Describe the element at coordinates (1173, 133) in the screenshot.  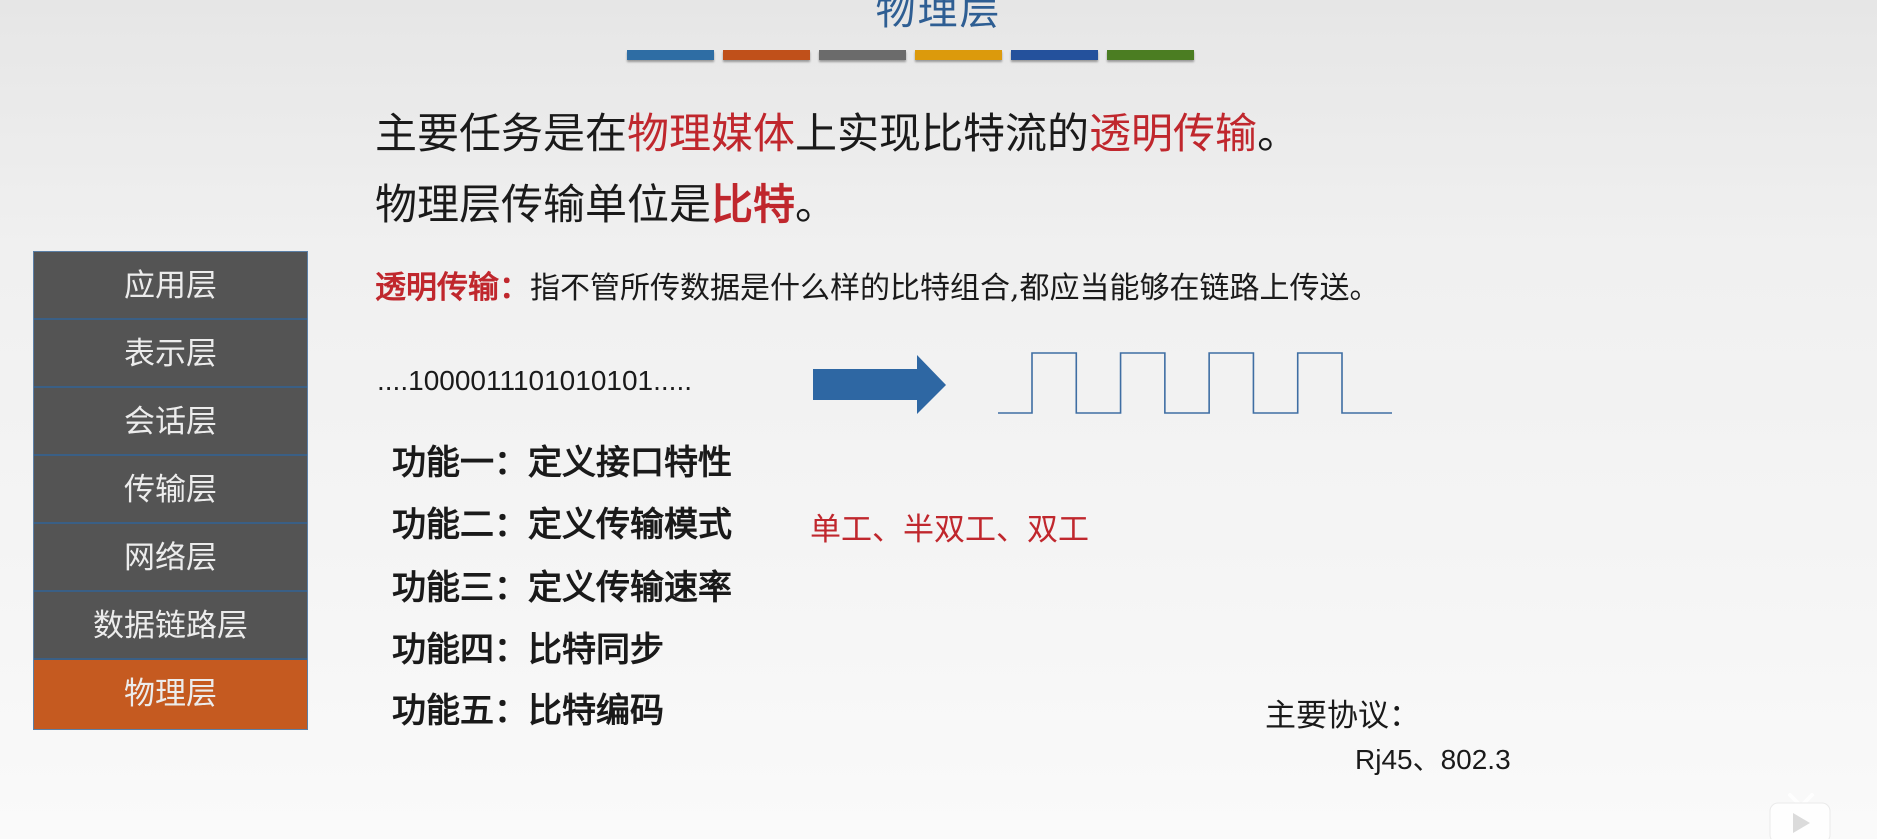
I see `highlight-transparent-transmission: 透明传输` at that location.